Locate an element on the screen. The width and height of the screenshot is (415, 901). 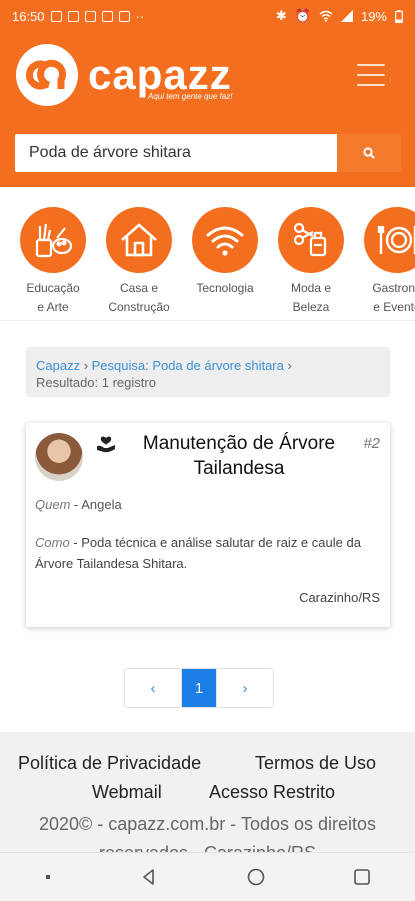
category-technology: Tecnologia is located at coordinates (225, 252).